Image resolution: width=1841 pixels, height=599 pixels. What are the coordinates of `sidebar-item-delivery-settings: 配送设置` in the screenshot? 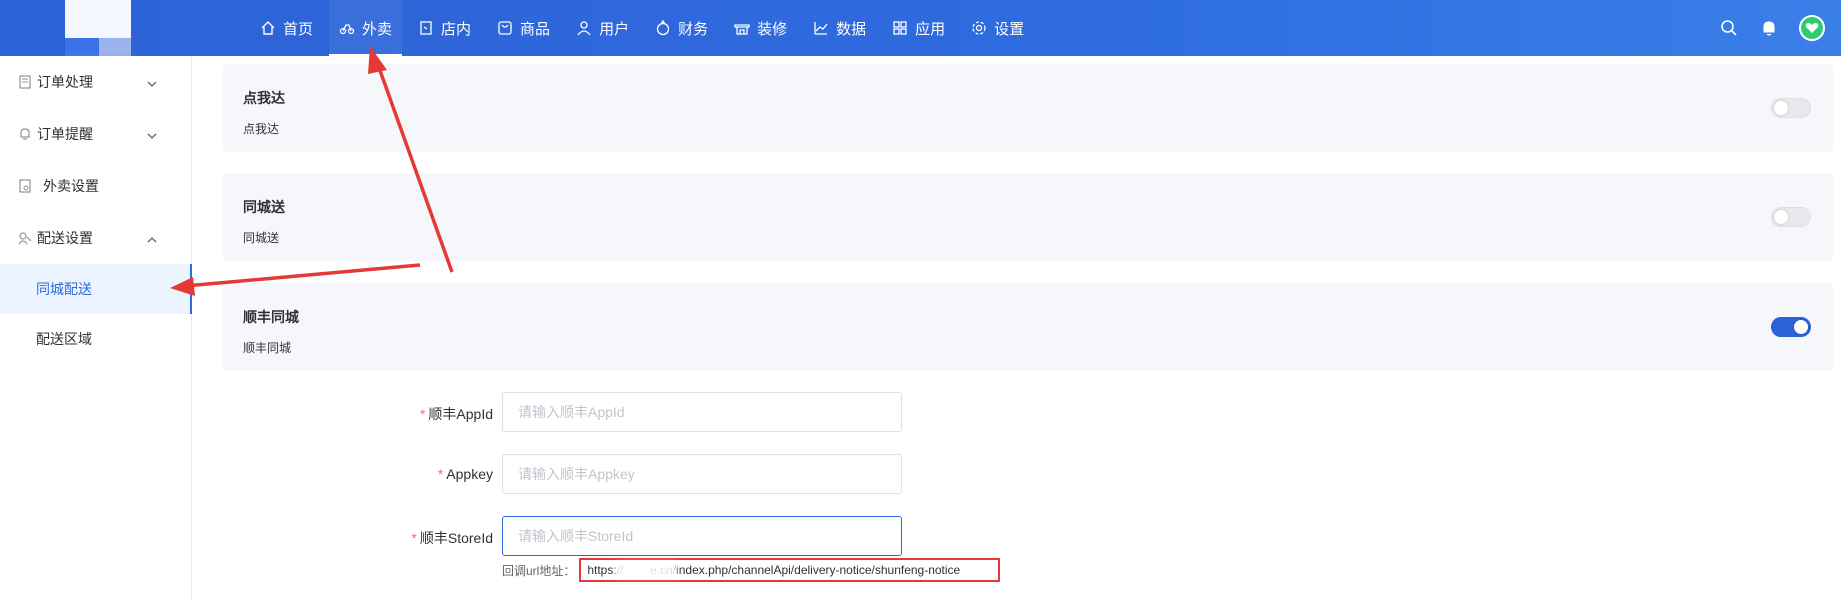 It's located at (95, 238).